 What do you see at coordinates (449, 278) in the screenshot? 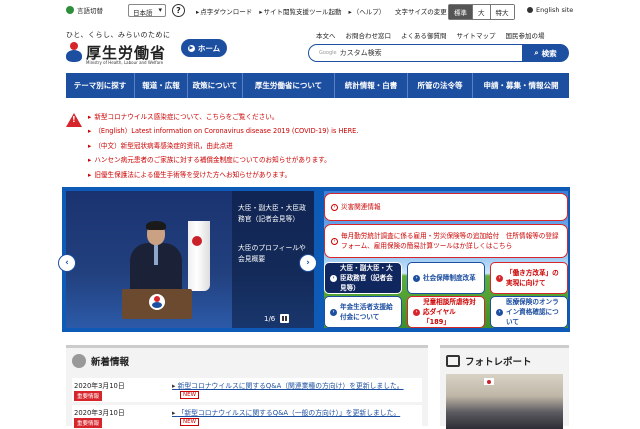
I see `tile-label: 社会保障制度改革` at bounding box center [449, 278].